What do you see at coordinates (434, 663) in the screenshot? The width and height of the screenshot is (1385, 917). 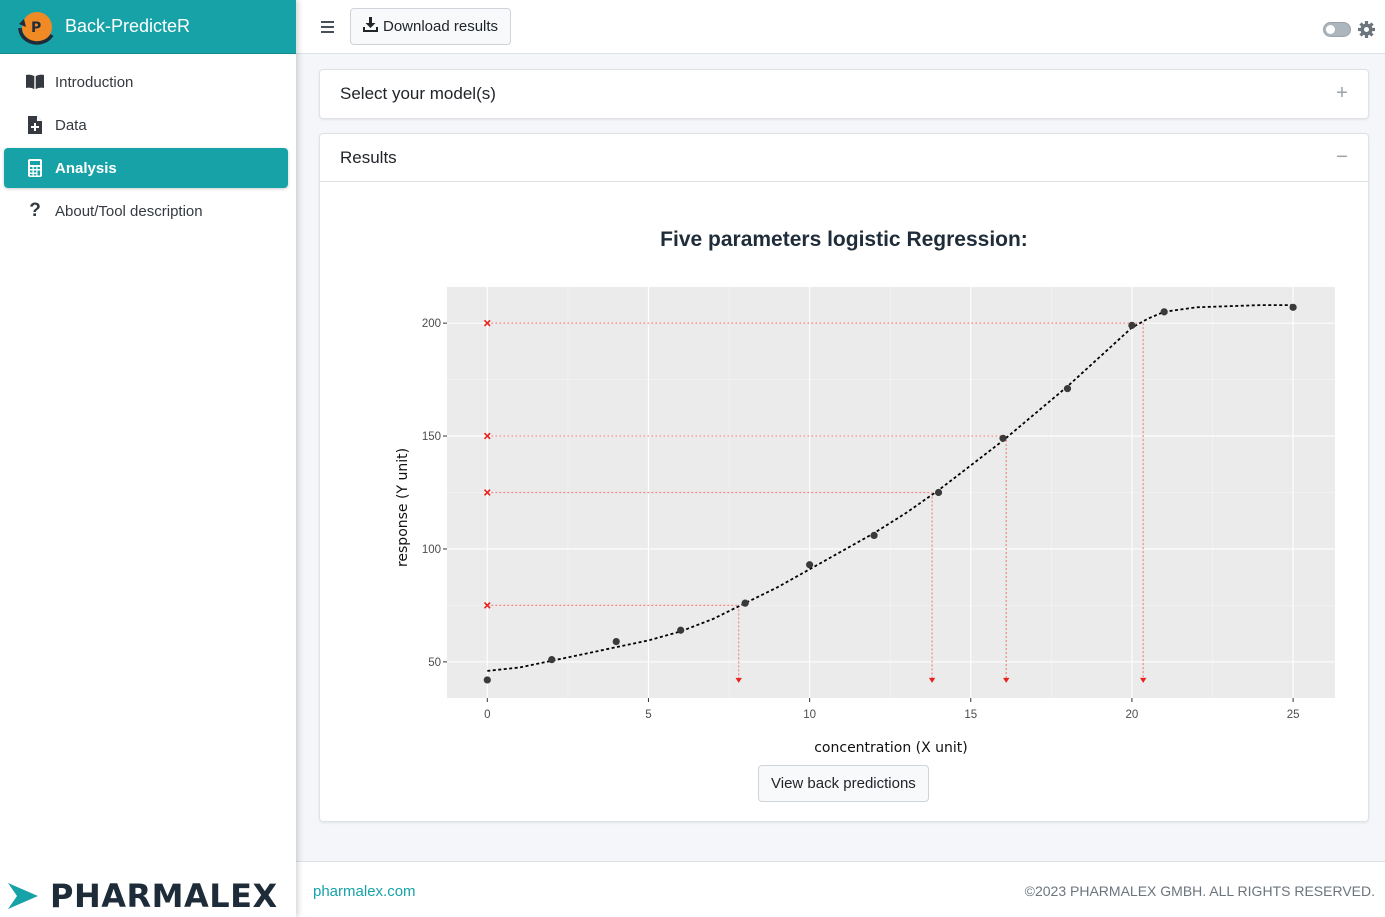 I see `y-tick-label: 50` at bounding box center [434, 663].